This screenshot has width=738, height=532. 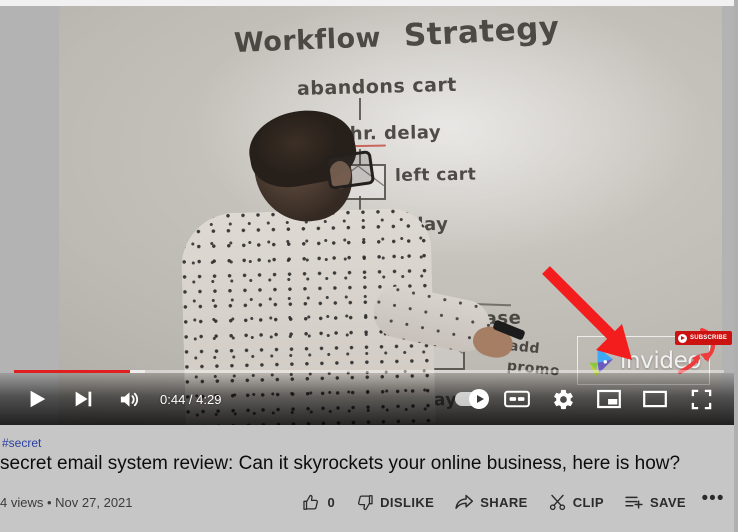 I want to click on clip-button: CLIP, so click(x=576, y=502).